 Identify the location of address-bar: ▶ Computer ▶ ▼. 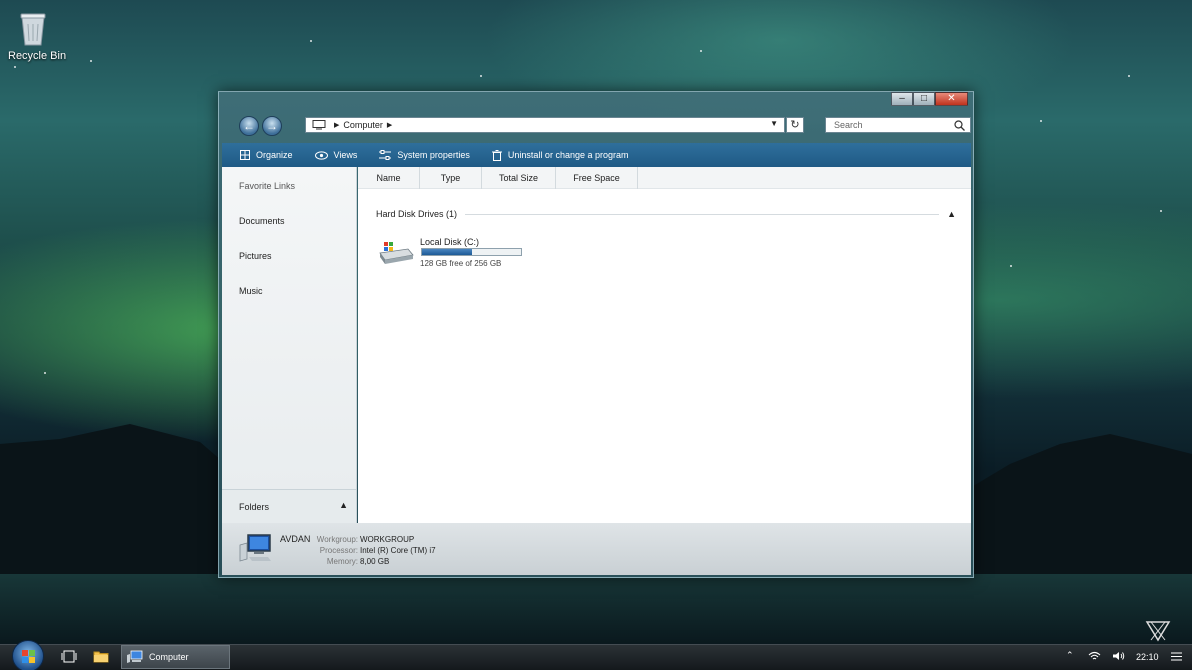
(545, 125).